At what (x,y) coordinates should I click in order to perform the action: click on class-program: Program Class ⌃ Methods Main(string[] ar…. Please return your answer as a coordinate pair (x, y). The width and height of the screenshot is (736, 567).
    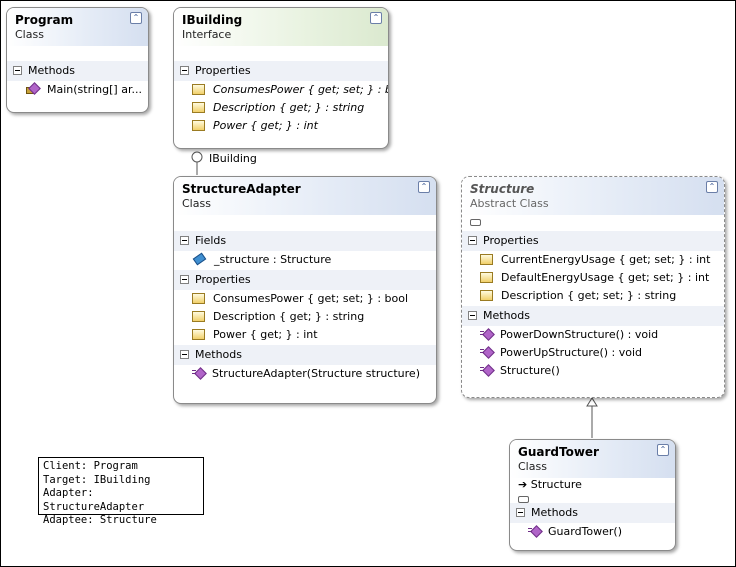
    Looking at the image, I should click on (77, 60).